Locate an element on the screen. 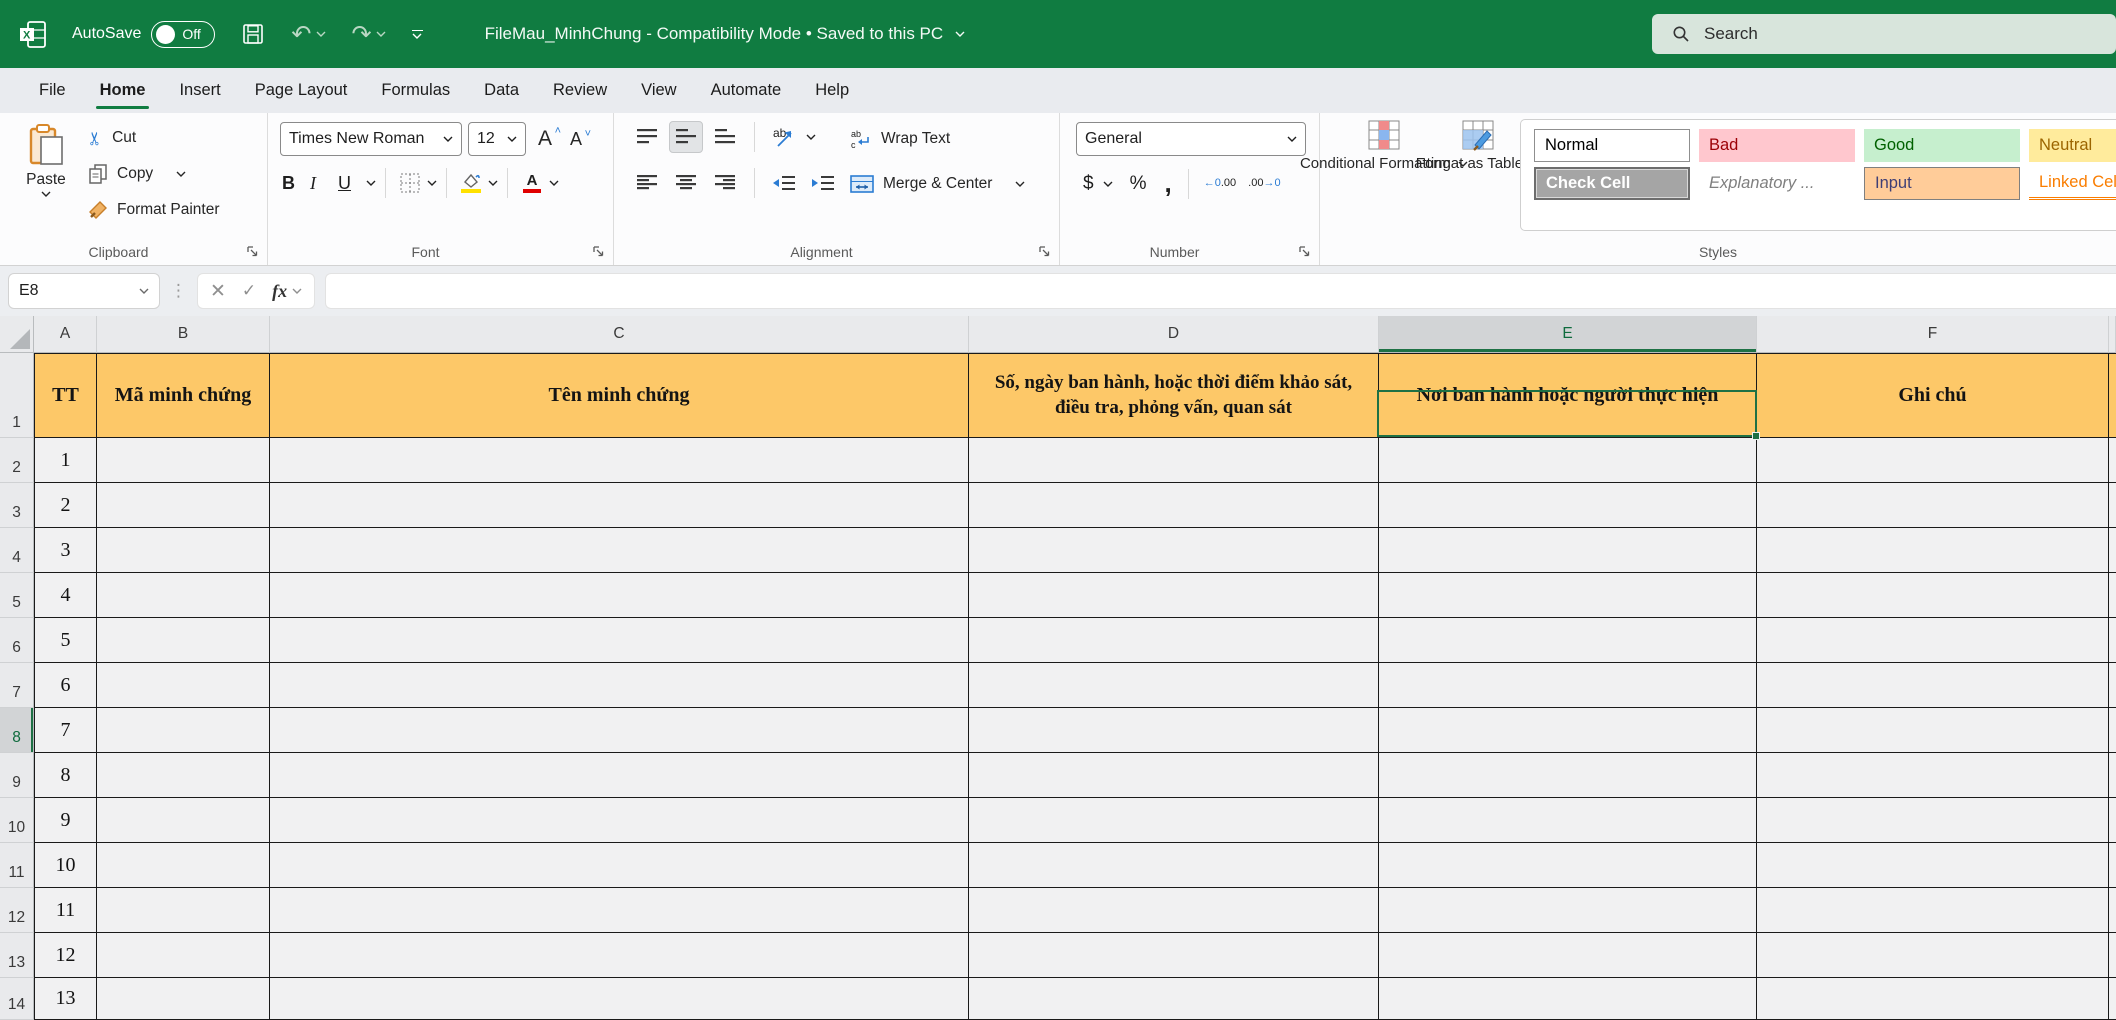 This screenshot has width=2116, height=1020. tab-file: File is located at coordinates (52, 90).